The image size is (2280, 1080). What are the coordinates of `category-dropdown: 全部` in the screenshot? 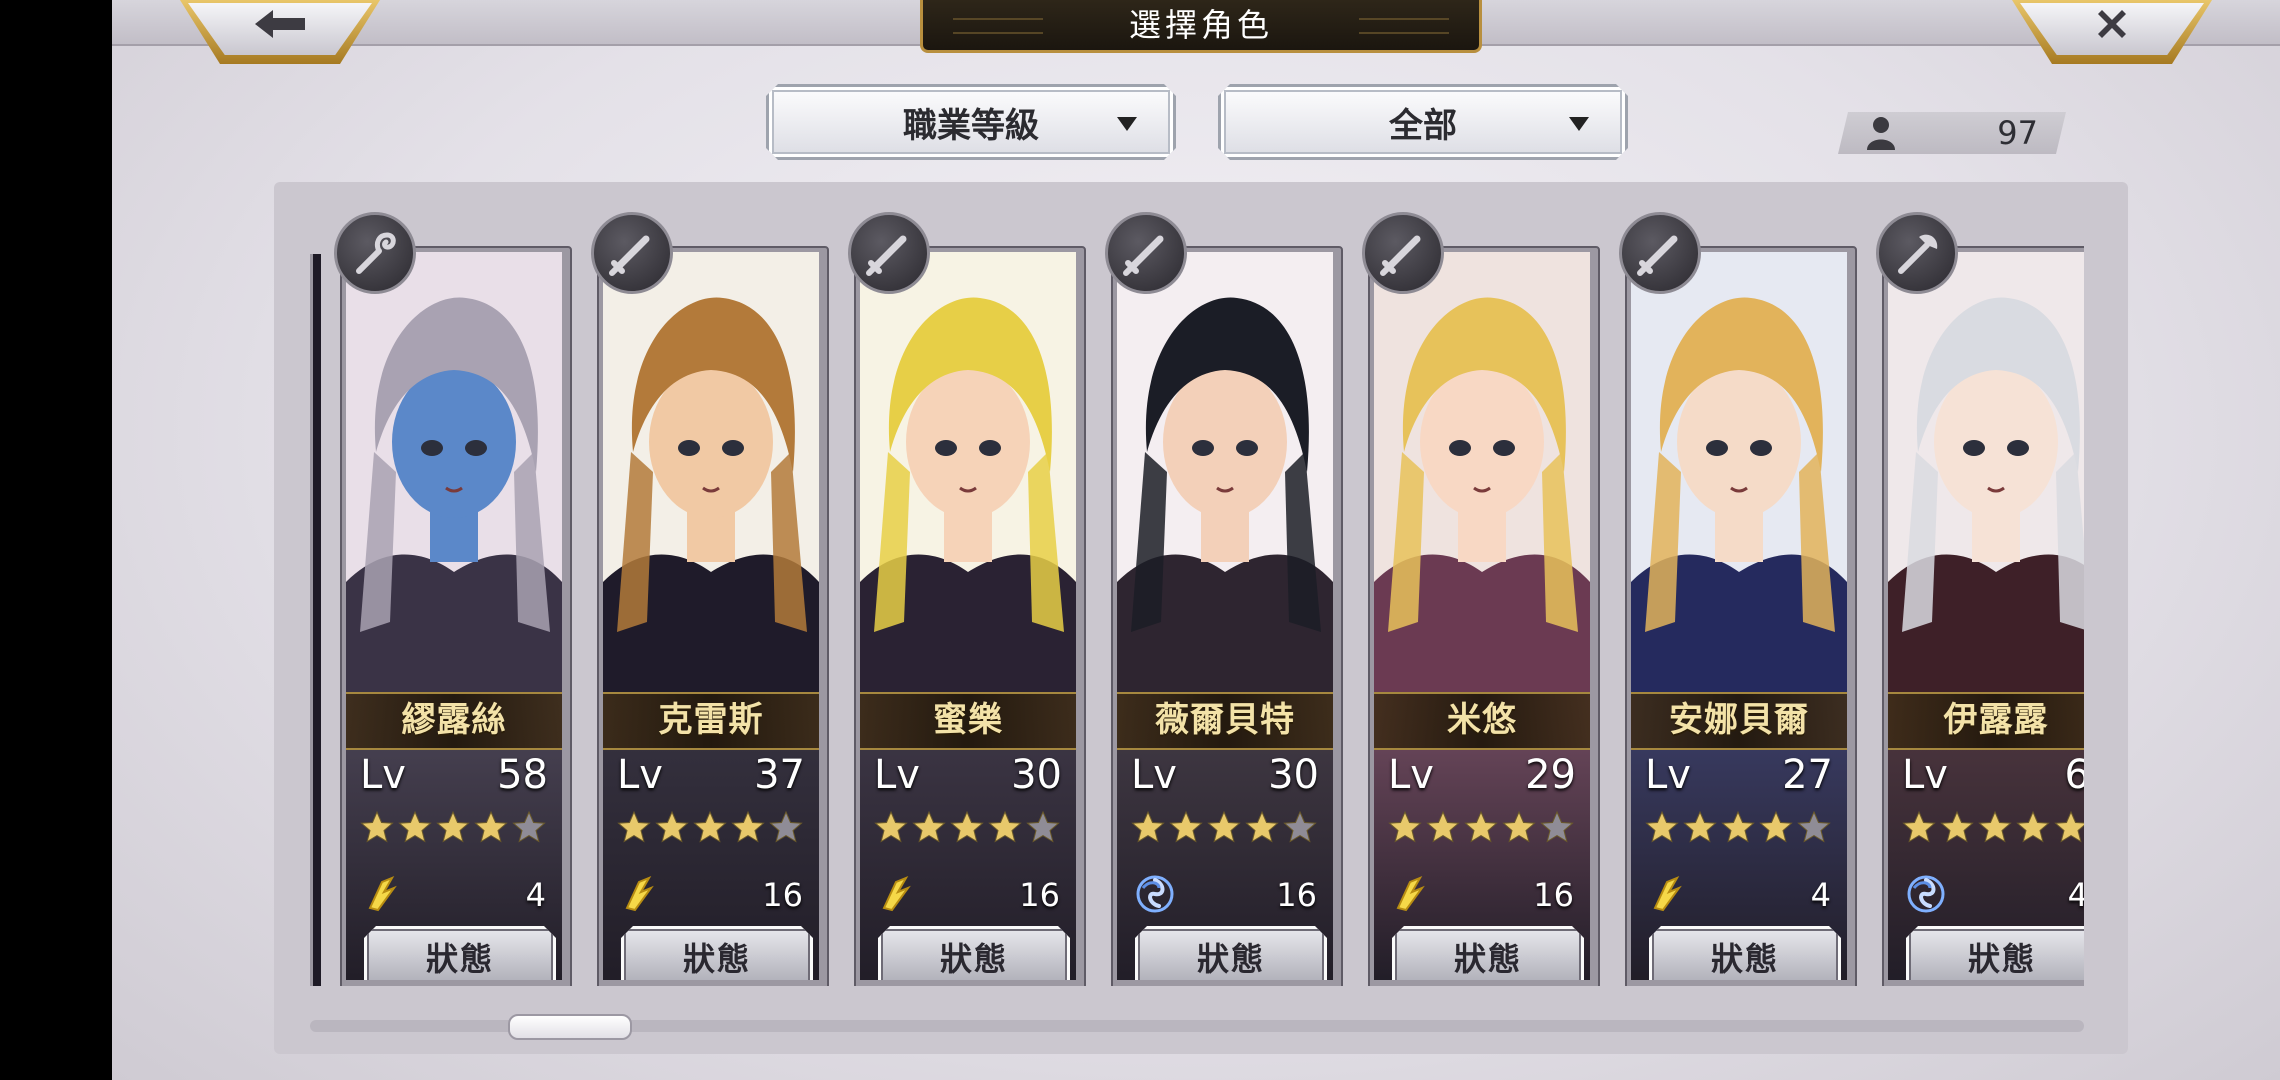 It's located at (1423, 122).